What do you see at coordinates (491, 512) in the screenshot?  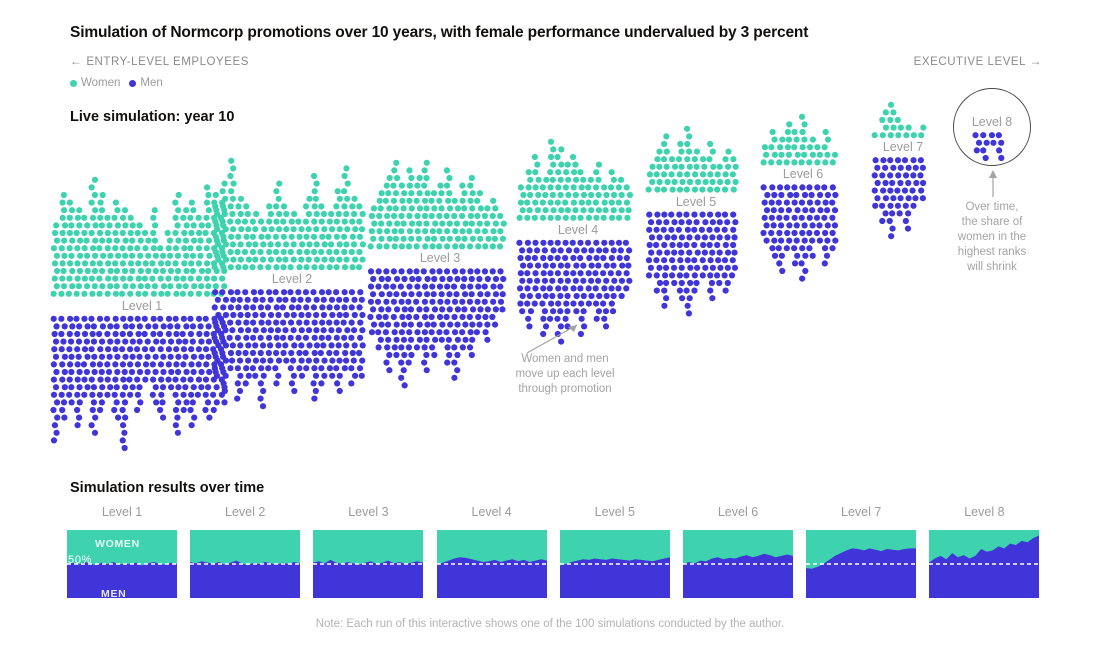 I see `area-chart-label-4: Level 4` at bounding box center [491, 512].